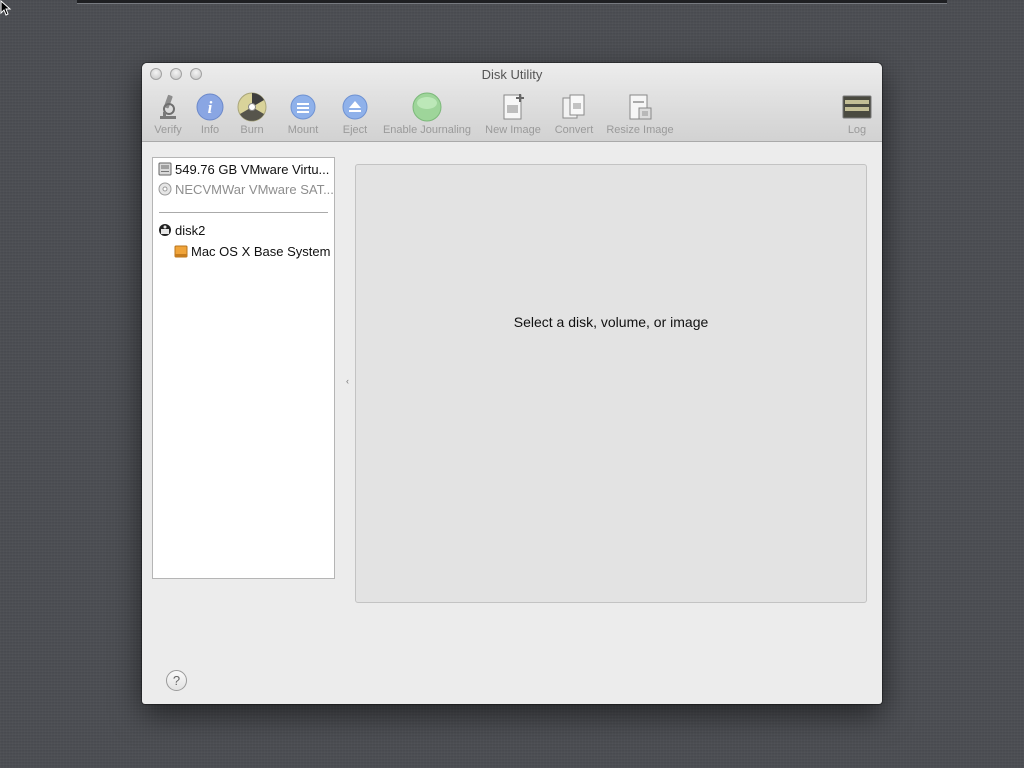 The width and height of the screenshot is (1024, 768). What do you see at coordinates (512, 74) in the screenshot?
I see `window-title: Disk Utility` at bounding box center [512, 74].